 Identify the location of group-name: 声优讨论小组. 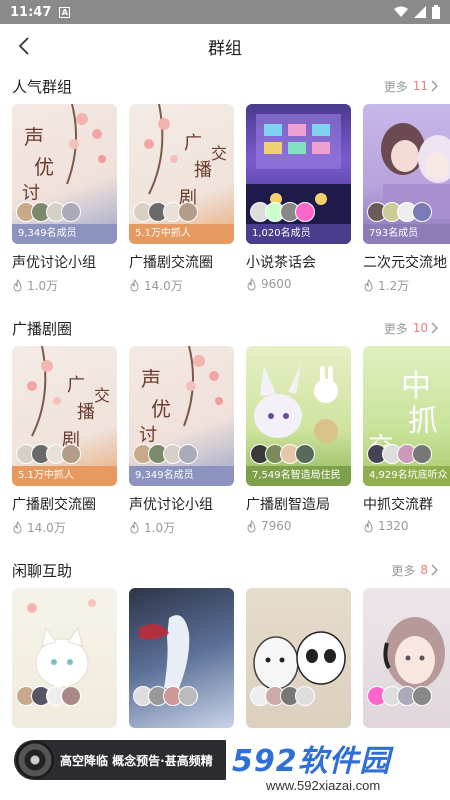
(54, 263).